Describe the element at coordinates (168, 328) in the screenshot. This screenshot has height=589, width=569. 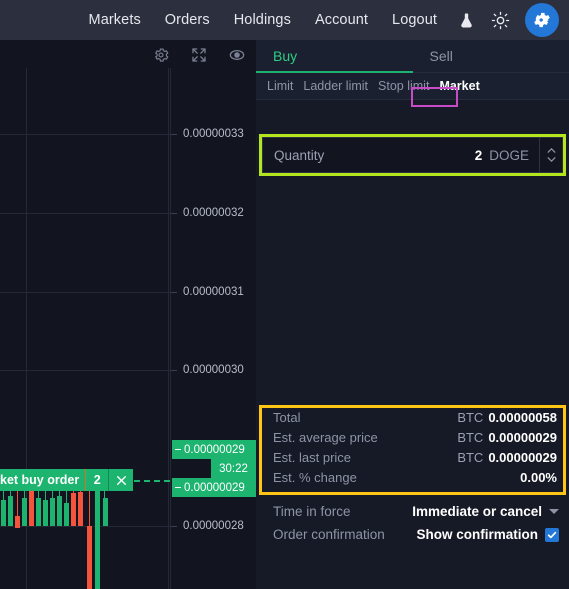
I see `gridline-v` at that location.